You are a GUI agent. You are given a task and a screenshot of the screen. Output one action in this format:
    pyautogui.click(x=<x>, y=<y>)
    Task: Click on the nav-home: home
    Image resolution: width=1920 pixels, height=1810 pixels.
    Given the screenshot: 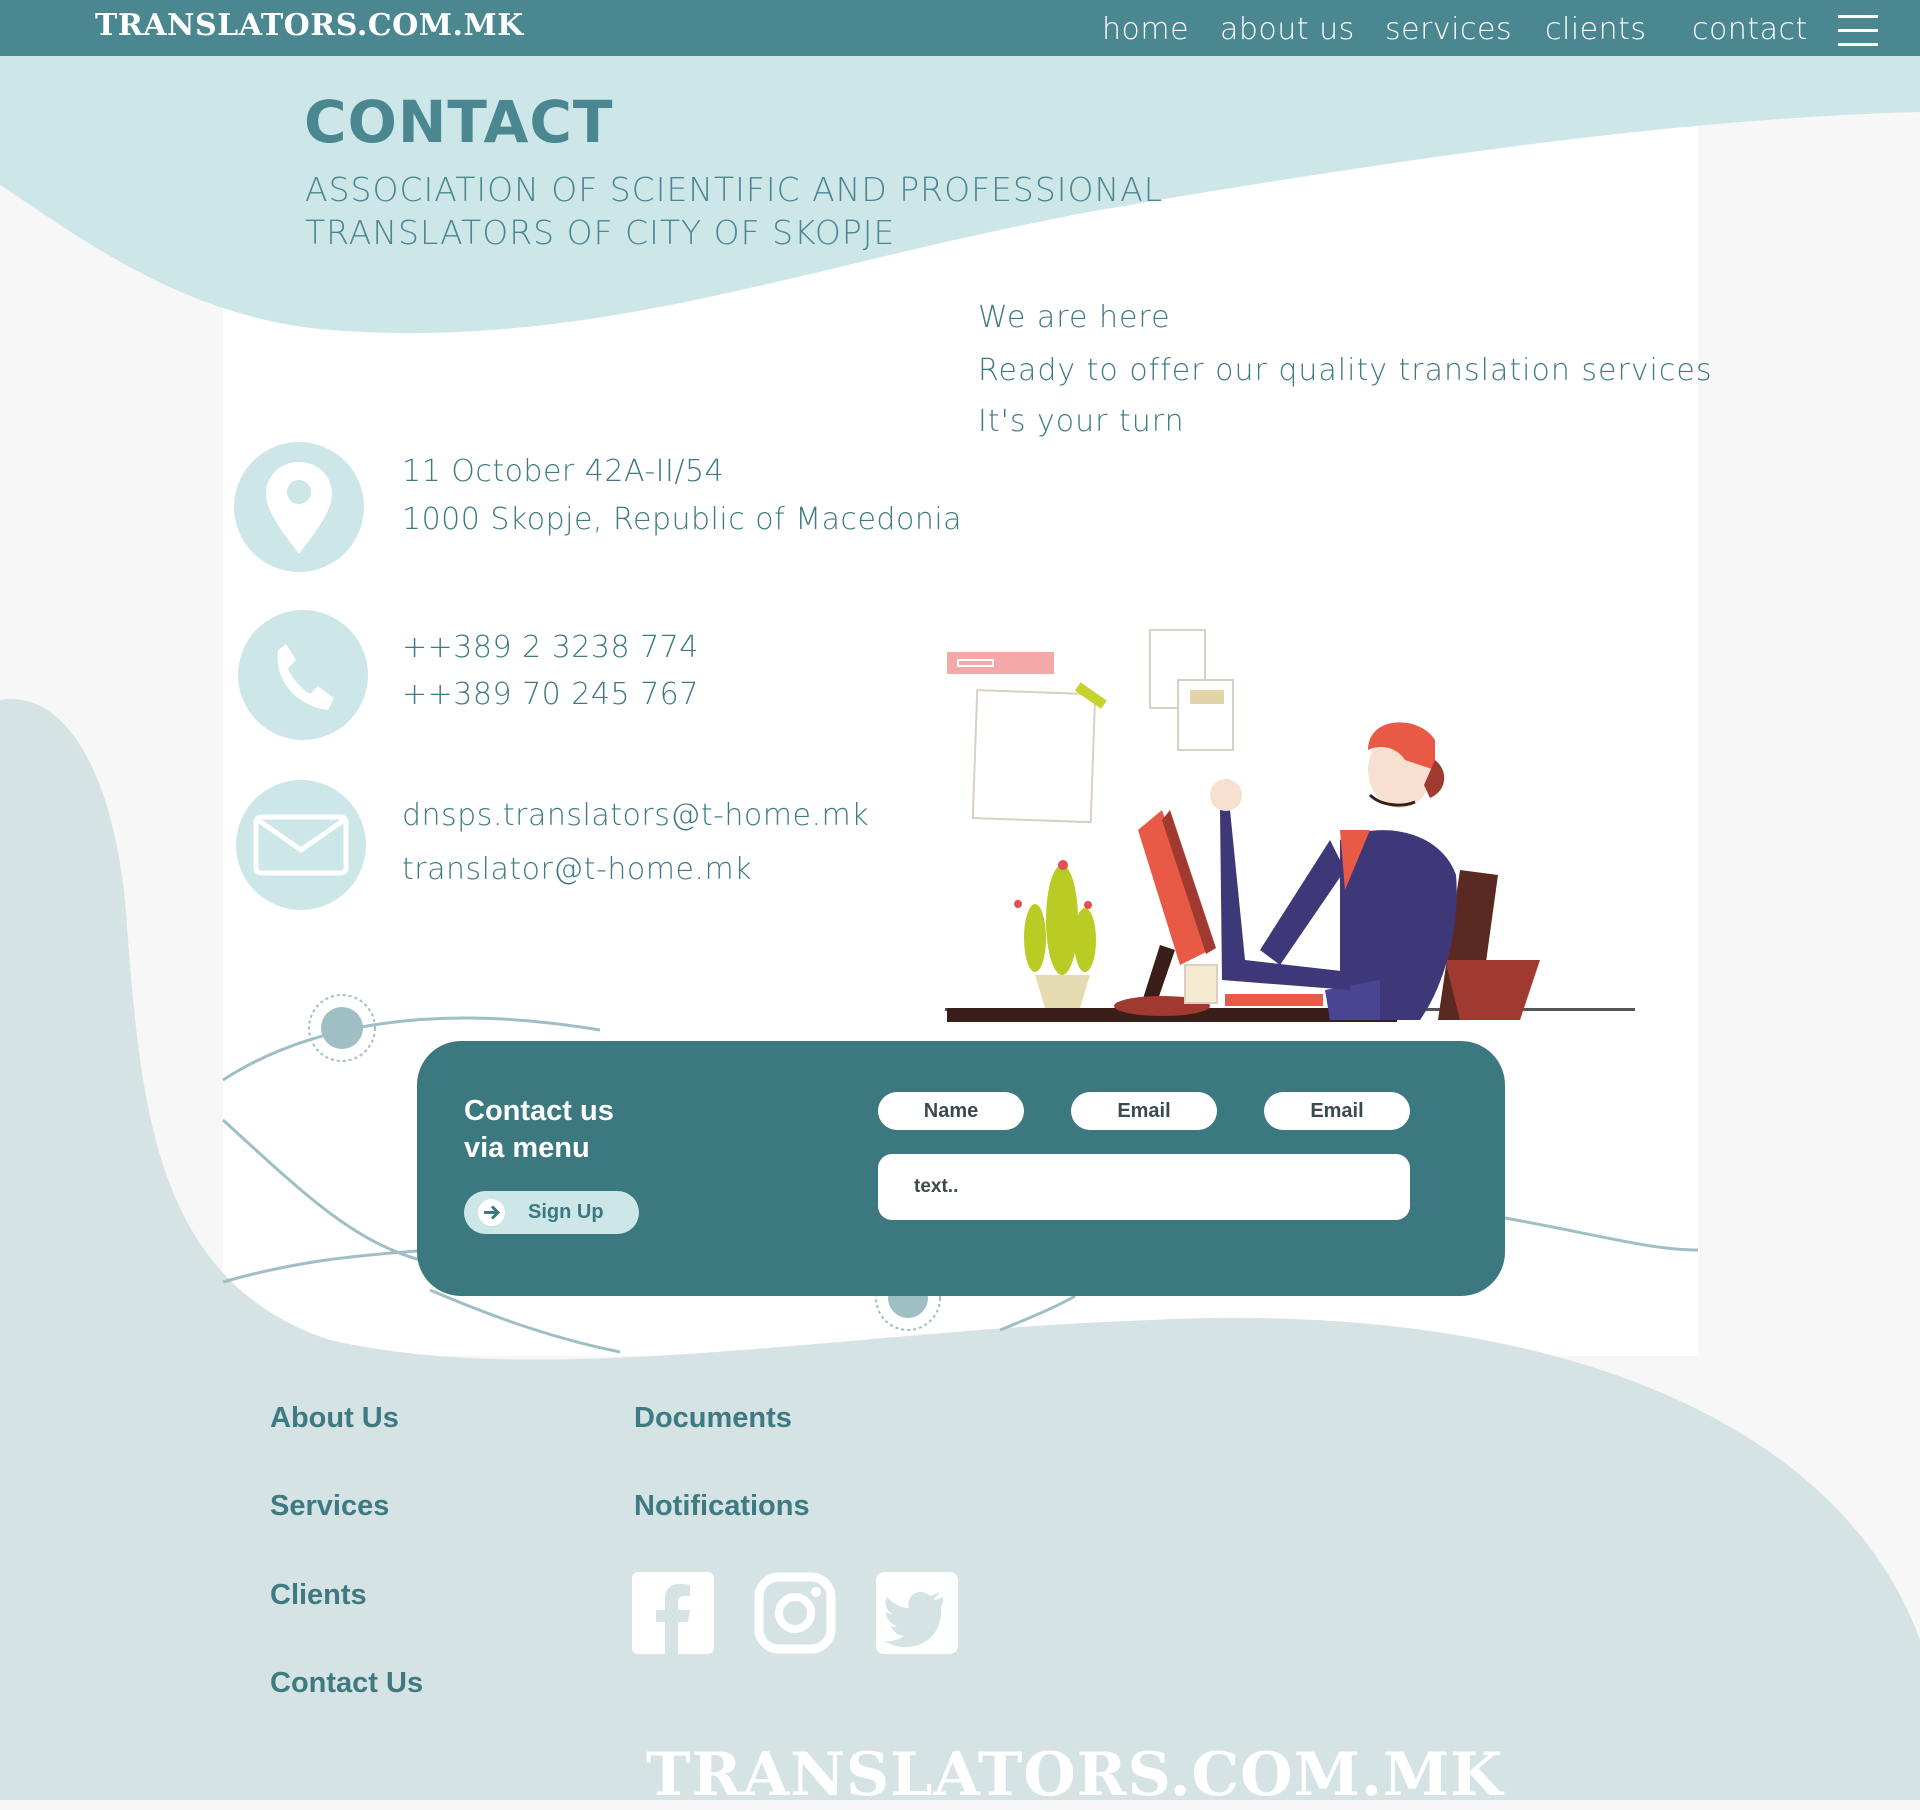 What is the action you would take?
    pyautogui.click(x=1145, y=29)
    